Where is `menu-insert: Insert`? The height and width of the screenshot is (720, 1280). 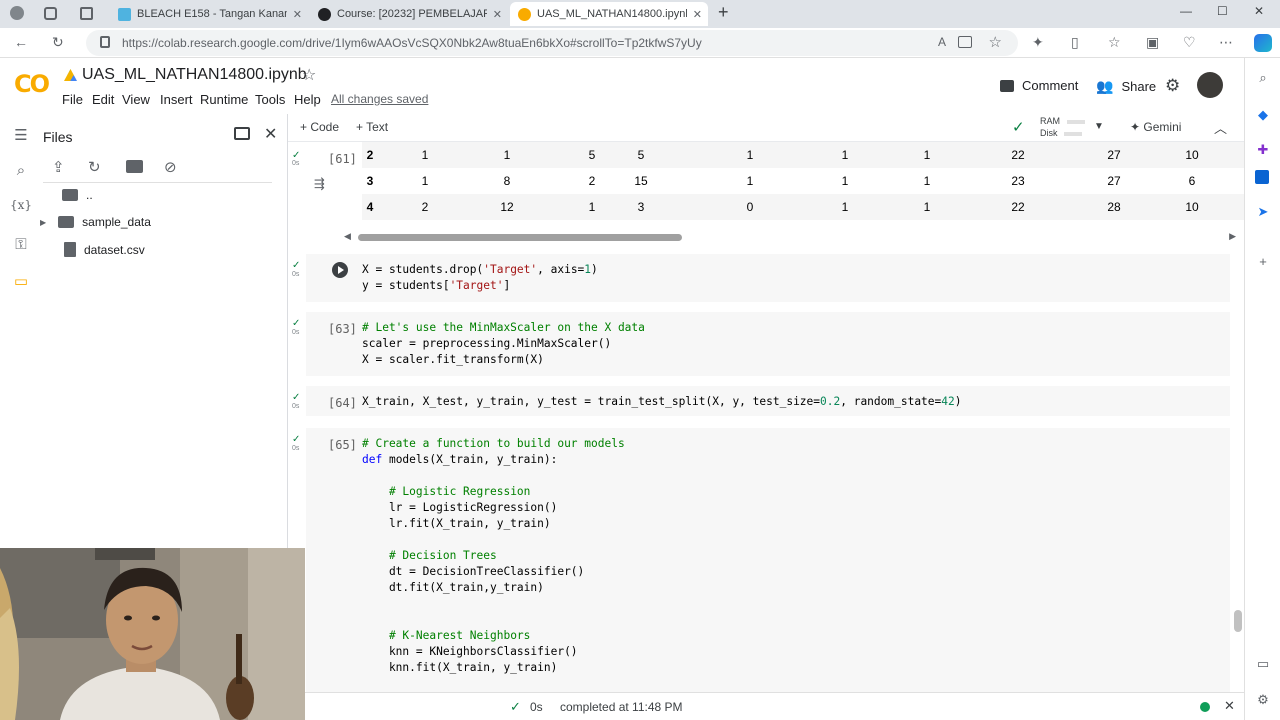
menu-insert: Insert is located at coordinates (176, 99).